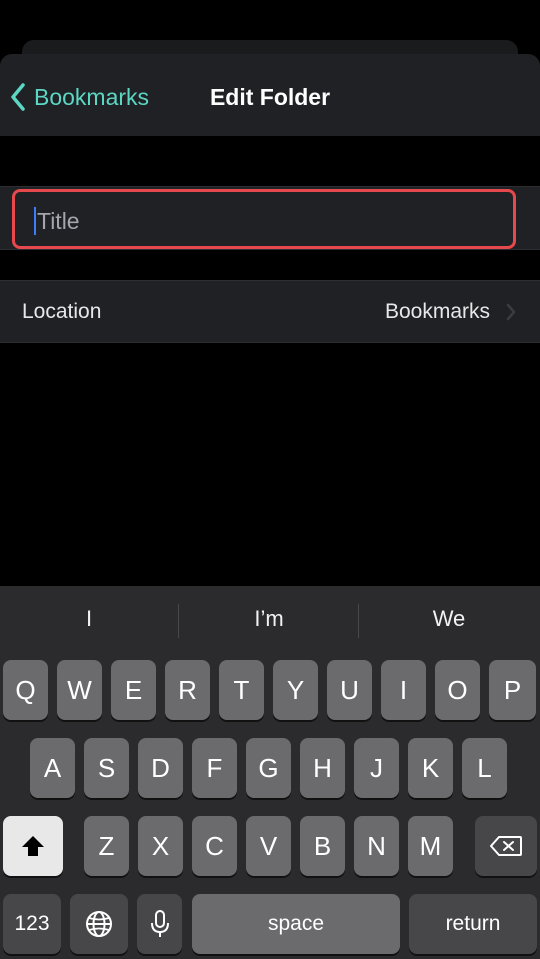  What do you see at coordinates (296, 924) in the screenshot?
I see `space-key: space` at bounding box center [296, 924].